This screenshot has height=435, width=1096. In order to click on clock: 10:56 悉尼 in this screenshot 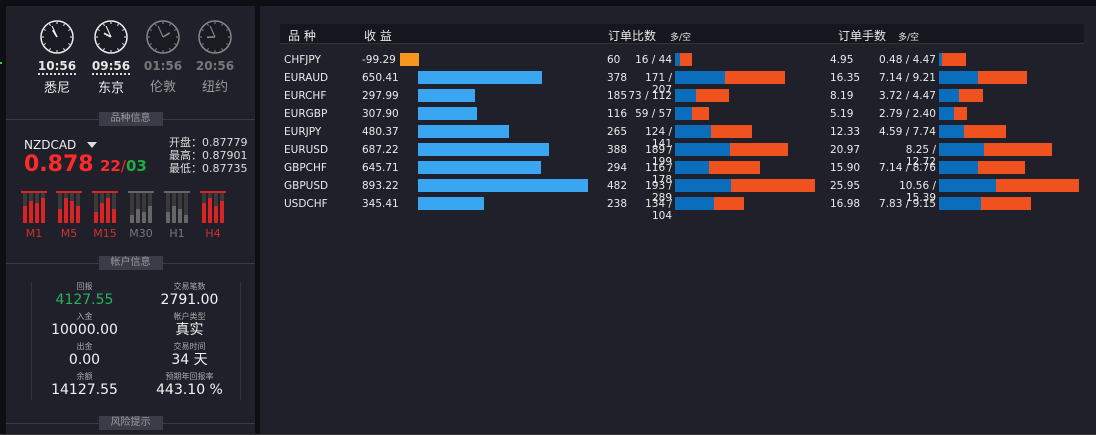, I will do `click(57, 58)`.